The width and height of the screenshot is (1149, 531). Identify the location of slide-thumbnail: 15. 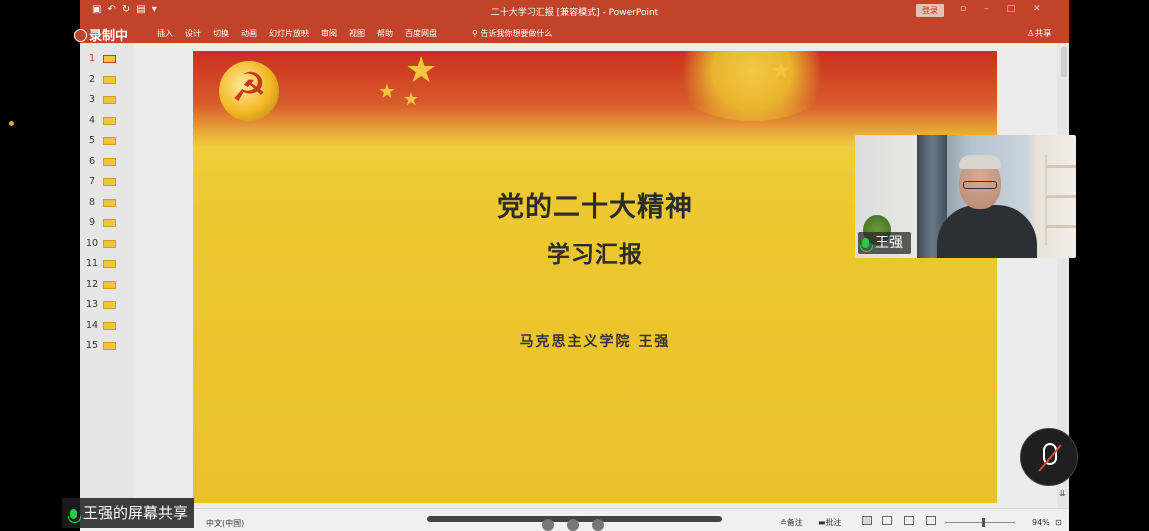
(107, 347).